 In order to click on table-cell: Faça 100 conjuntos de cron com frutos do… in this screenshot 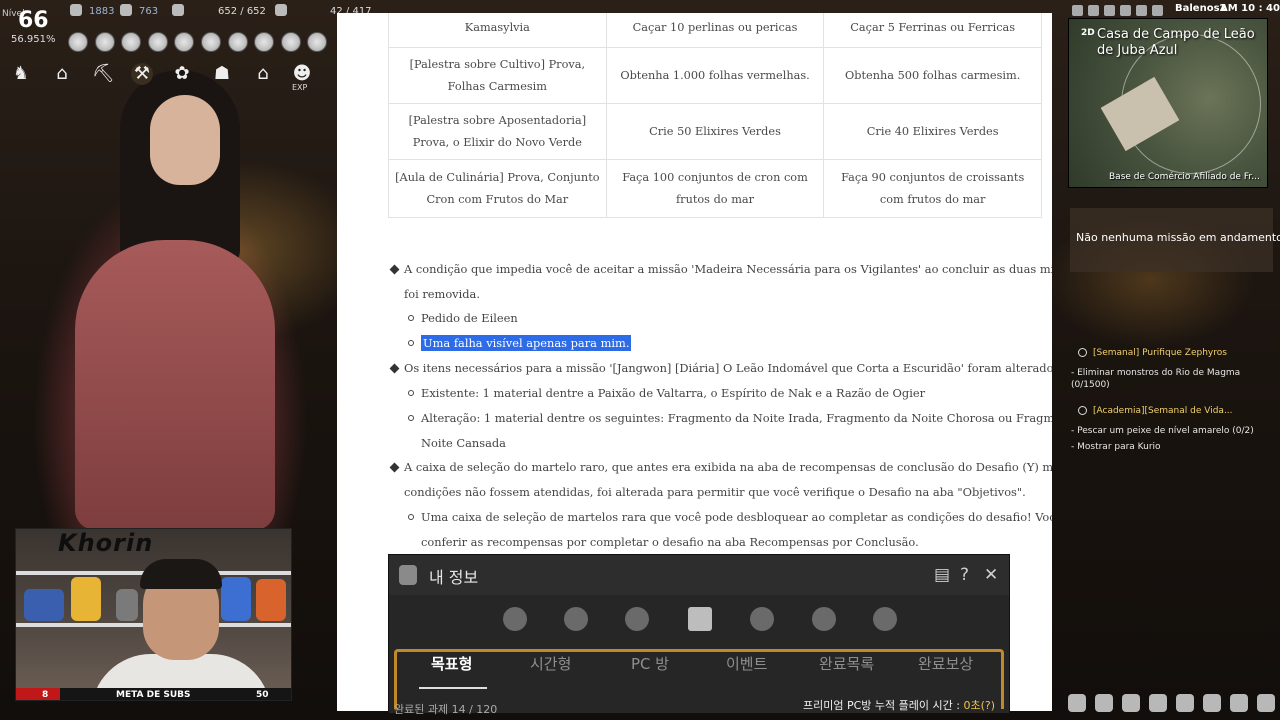, I will do `click(715, 188)`.